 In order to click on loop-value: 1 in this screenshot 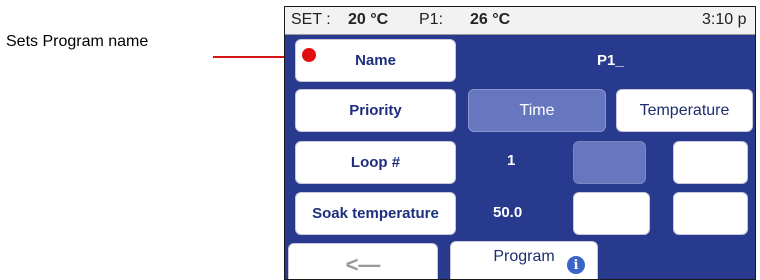, I will do `click(511, 160)`.